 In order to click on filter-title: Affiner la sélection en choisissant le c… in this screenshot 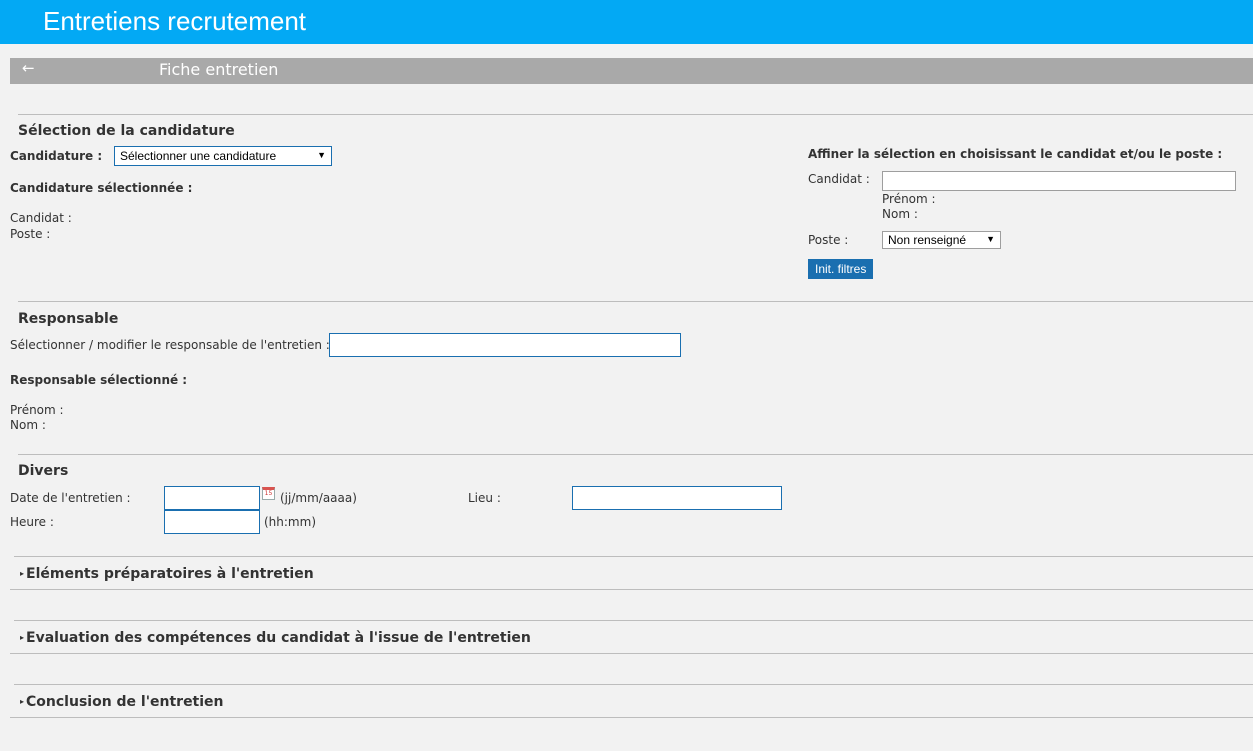, I will do `click(1015, 154)`.